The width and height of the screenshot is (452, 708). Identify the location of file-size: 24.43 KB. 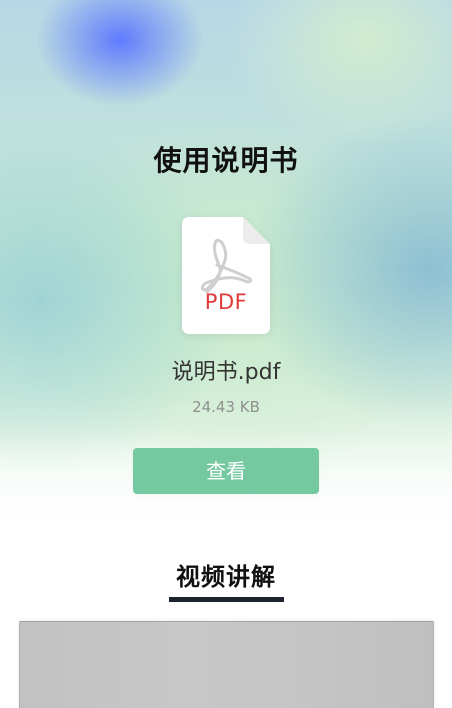
(226, 407).